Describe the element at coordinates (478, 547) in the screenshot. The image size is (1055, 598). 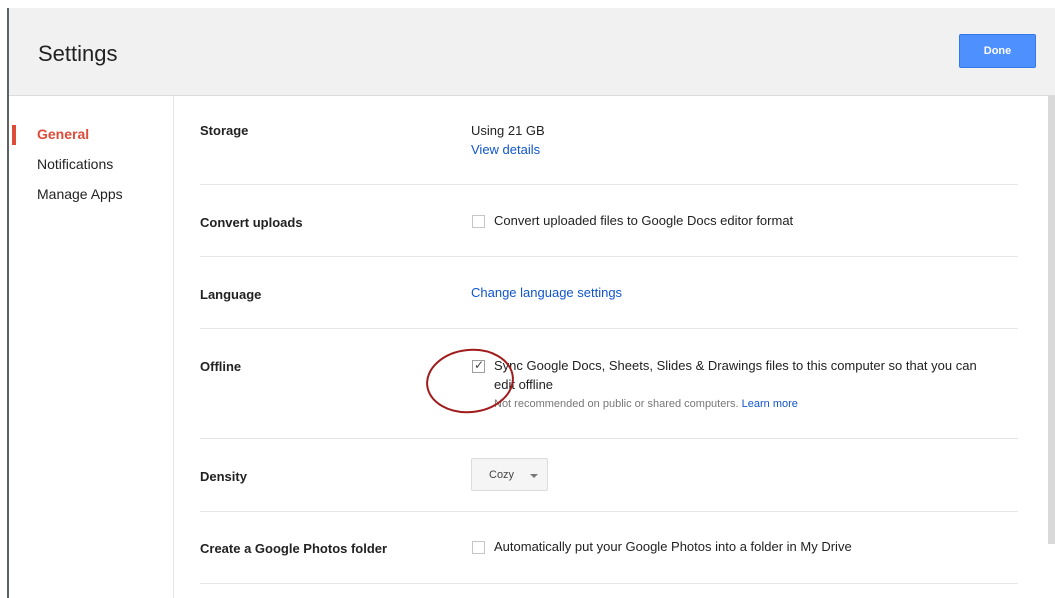
I see `photos-folder-checkbox` at that location.